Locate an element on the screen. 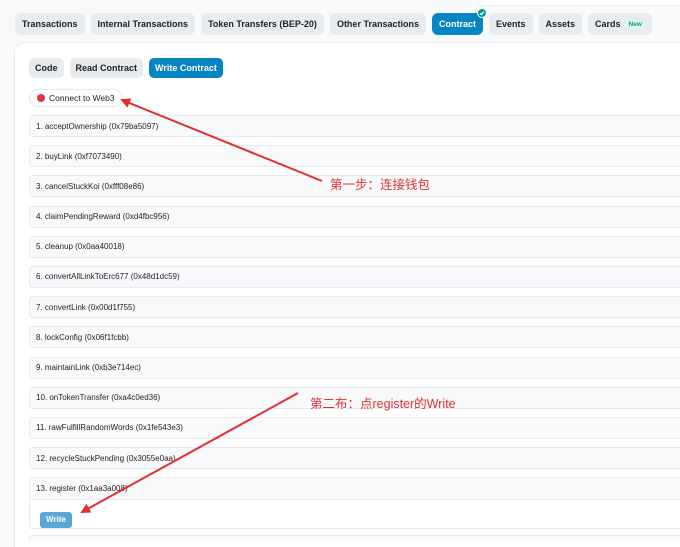 This screenshot has width=680, height=547. subtab-read-contract: Read Contract is located at coordinates (106, 68).